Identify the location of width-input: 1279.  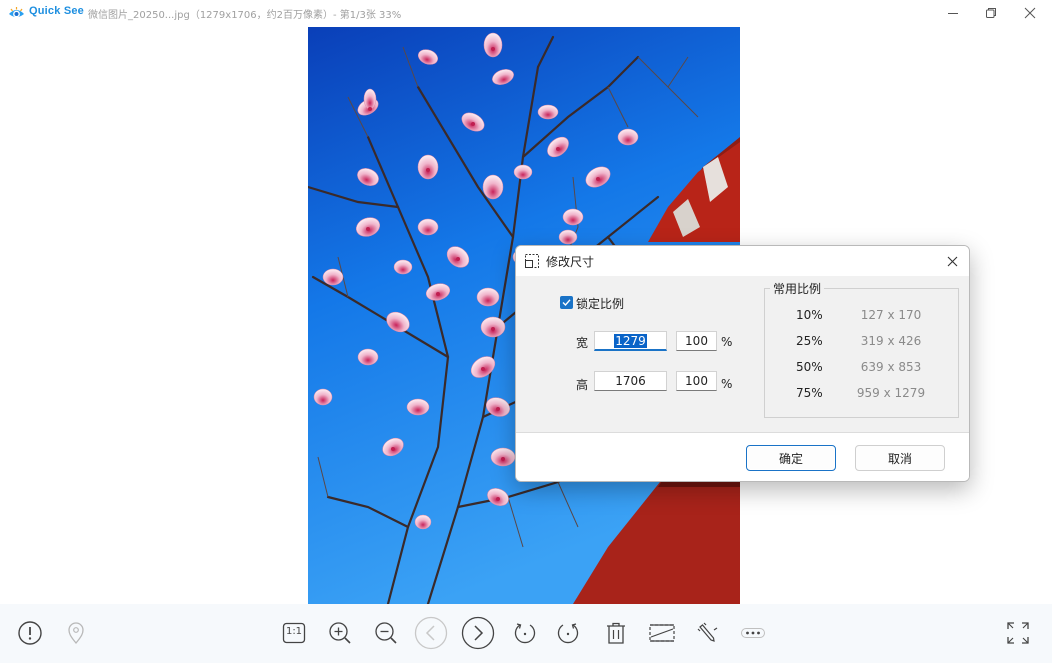
(630, 341).